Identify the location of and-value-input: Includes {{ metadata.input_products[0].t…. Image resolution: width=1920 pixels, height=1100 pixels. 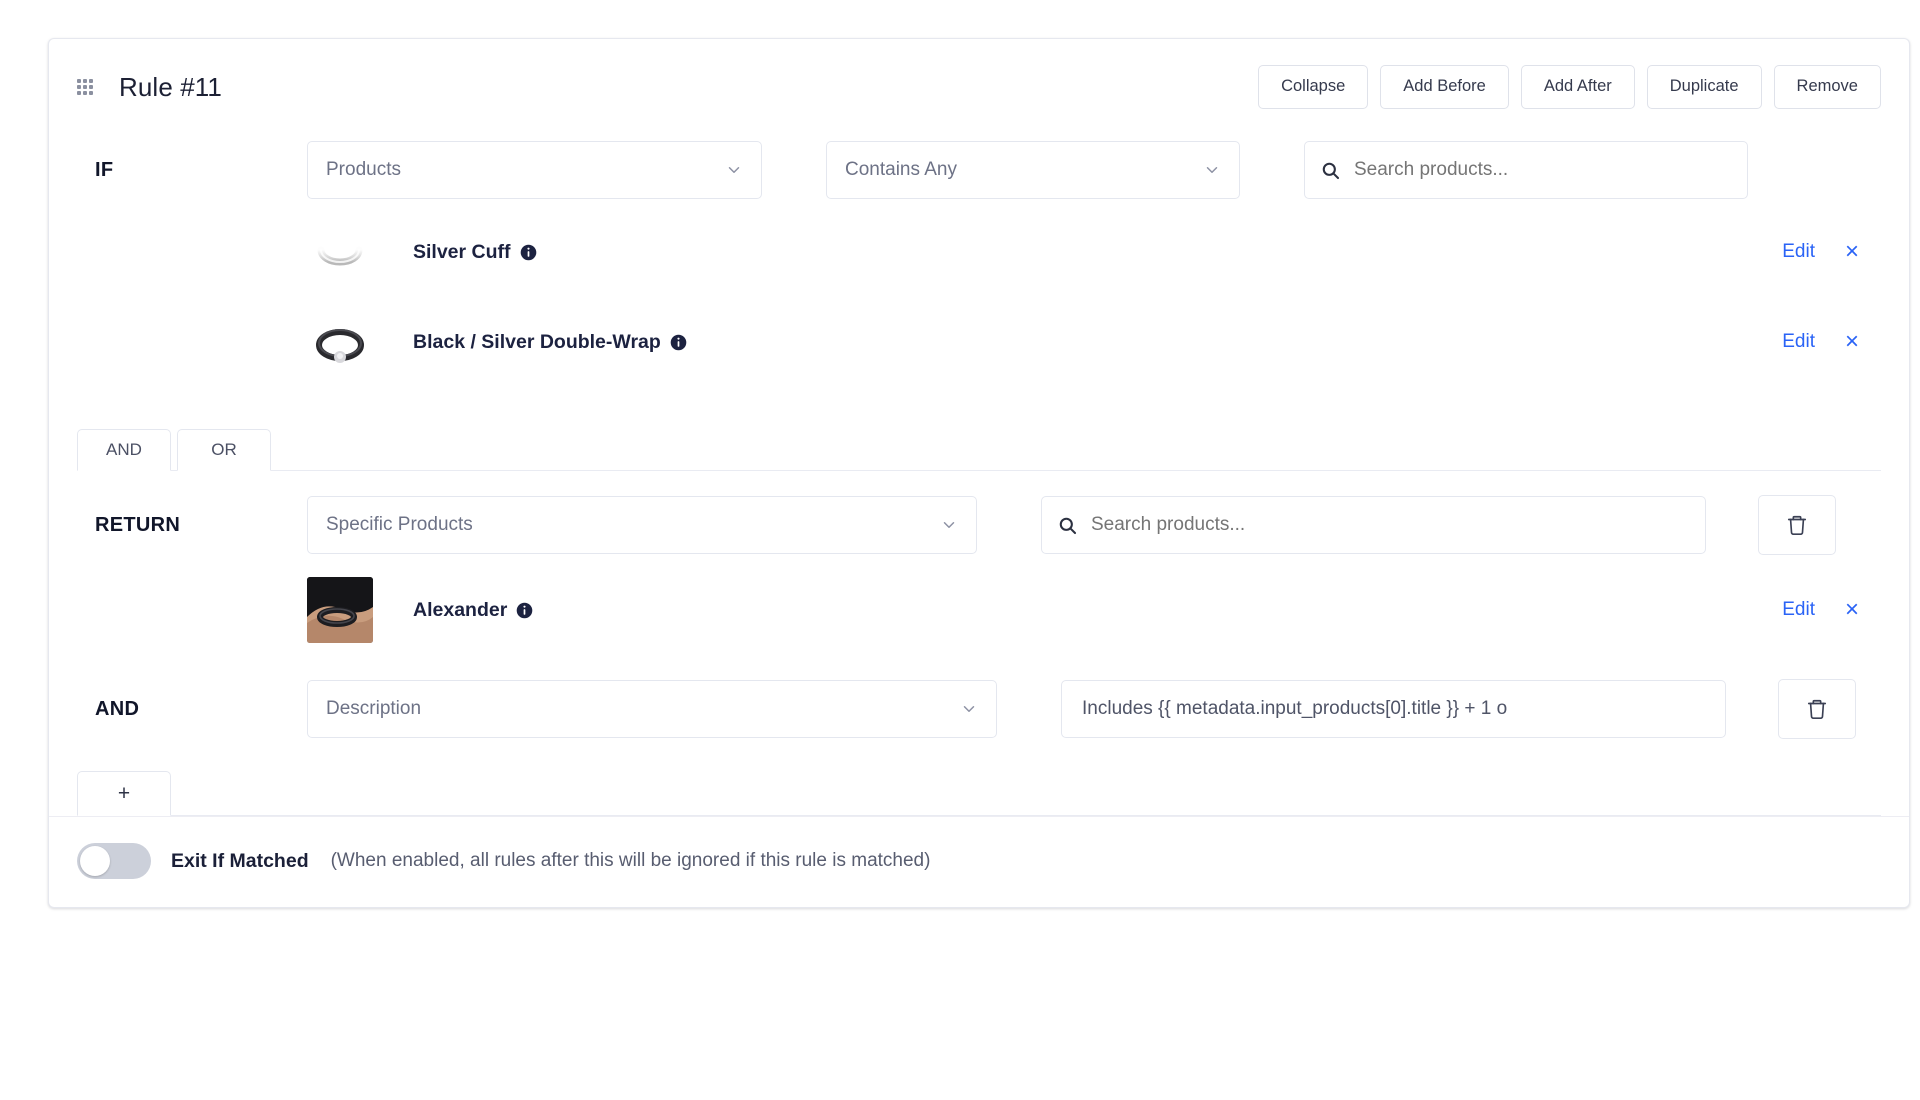
(1393, 709).